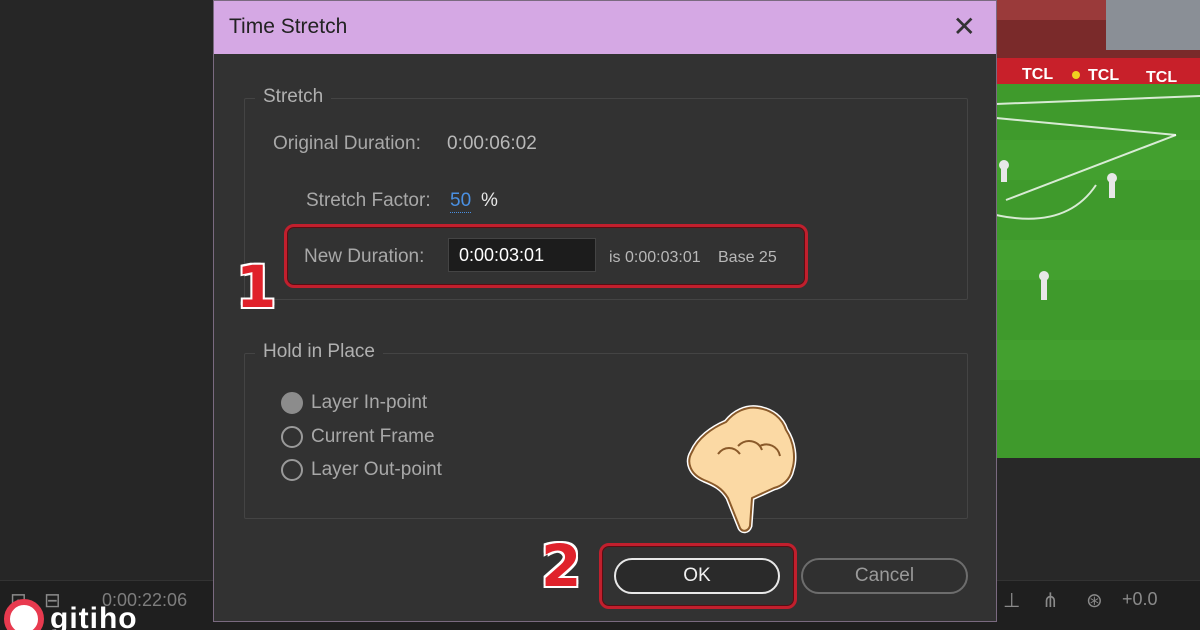 This screenshot has width=1200, height=630. Describe the element at coordinates (319, 352) in the screenshot. I see `hold-in-place-legend: Hold in Place` at that location.